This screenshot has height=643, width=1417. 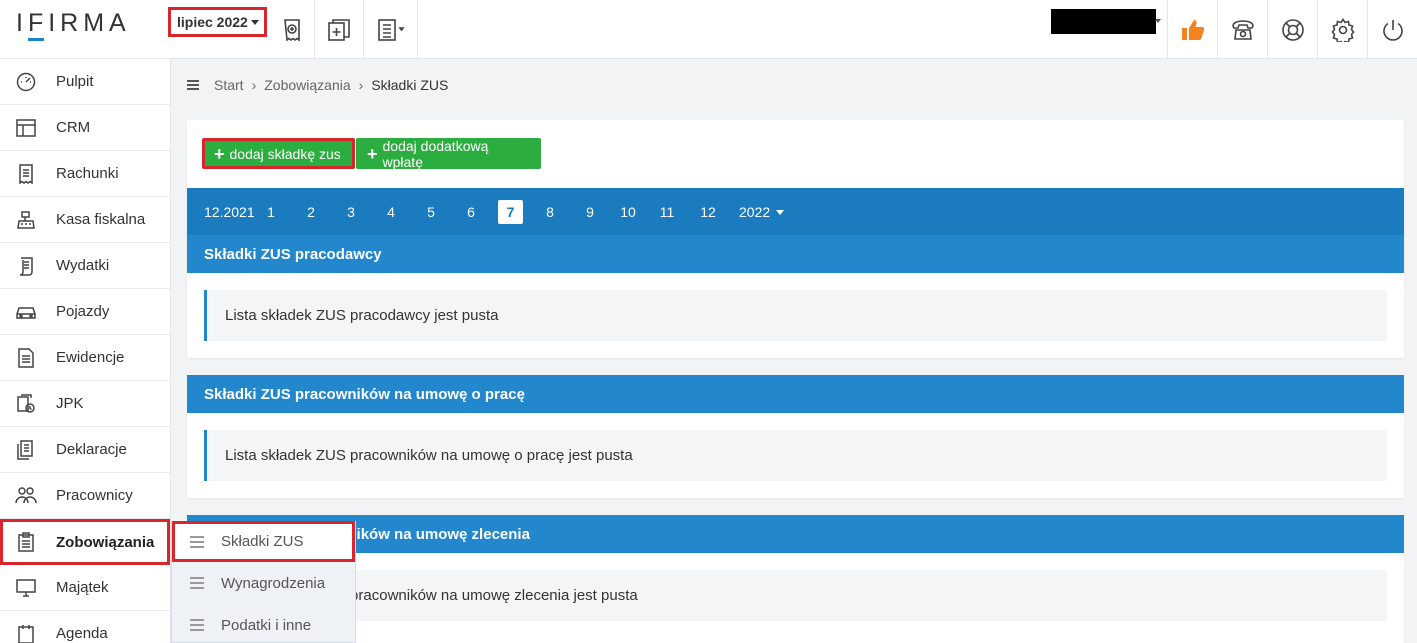 I want to click on month-item: 5, so click(x=431, y=212).